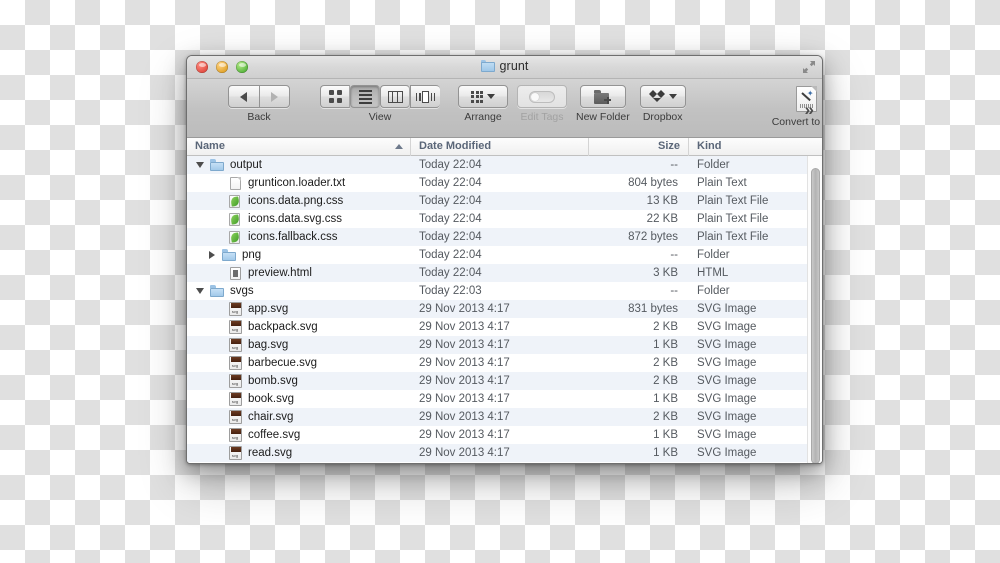 This screenshot has width=1000, height=563. What do you see at coordinates (299, 237) in the screenshot?
I see `file-name-cell: icons.fallback.css` at bounding box center [299, 237].